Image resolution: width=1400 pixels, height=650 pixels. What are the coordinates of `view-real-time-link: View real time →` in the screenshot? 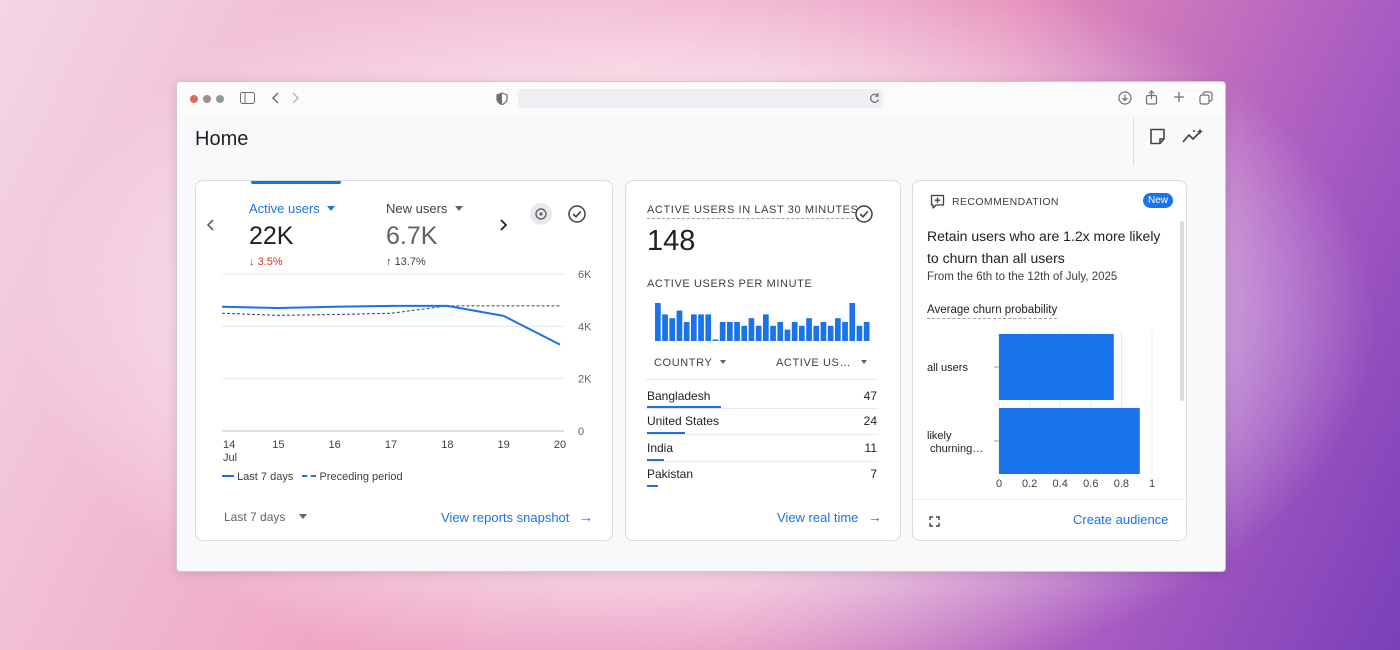 It's located at (829, 518).